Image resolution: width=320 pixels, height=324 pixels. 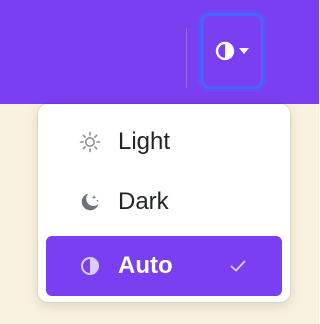 I want to click on navbar-divider, so click(x=186, y=58).